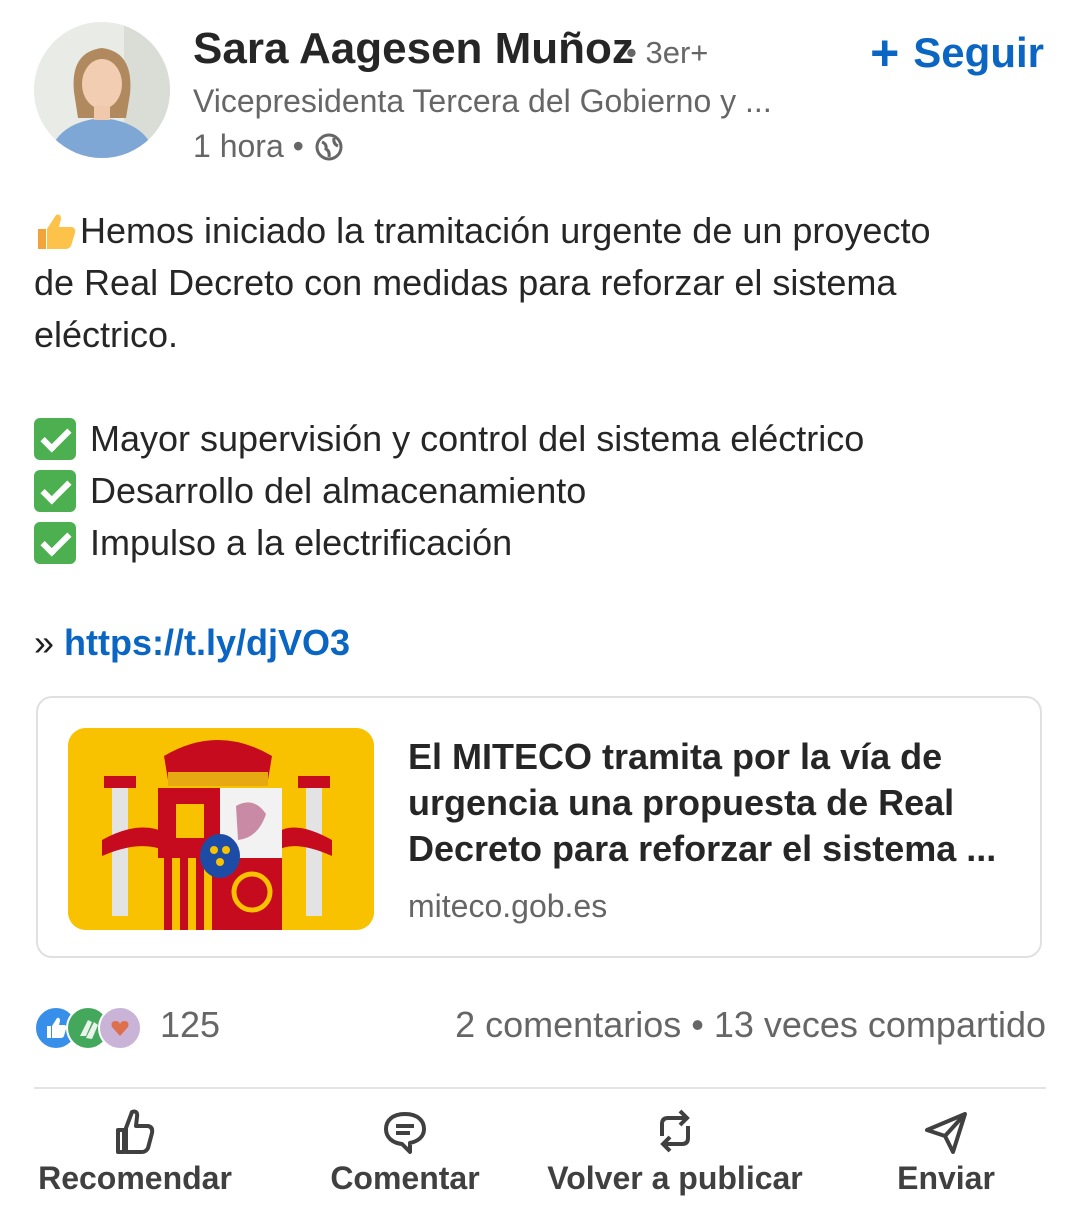 Image resolution: width=1080 pixels, height=1218 pixels. What do you see at coordinates (338, 490) in the screenshot?
I see `bullet-text: Desarrollo del almacenamiento` at bounding box center [338, 490].